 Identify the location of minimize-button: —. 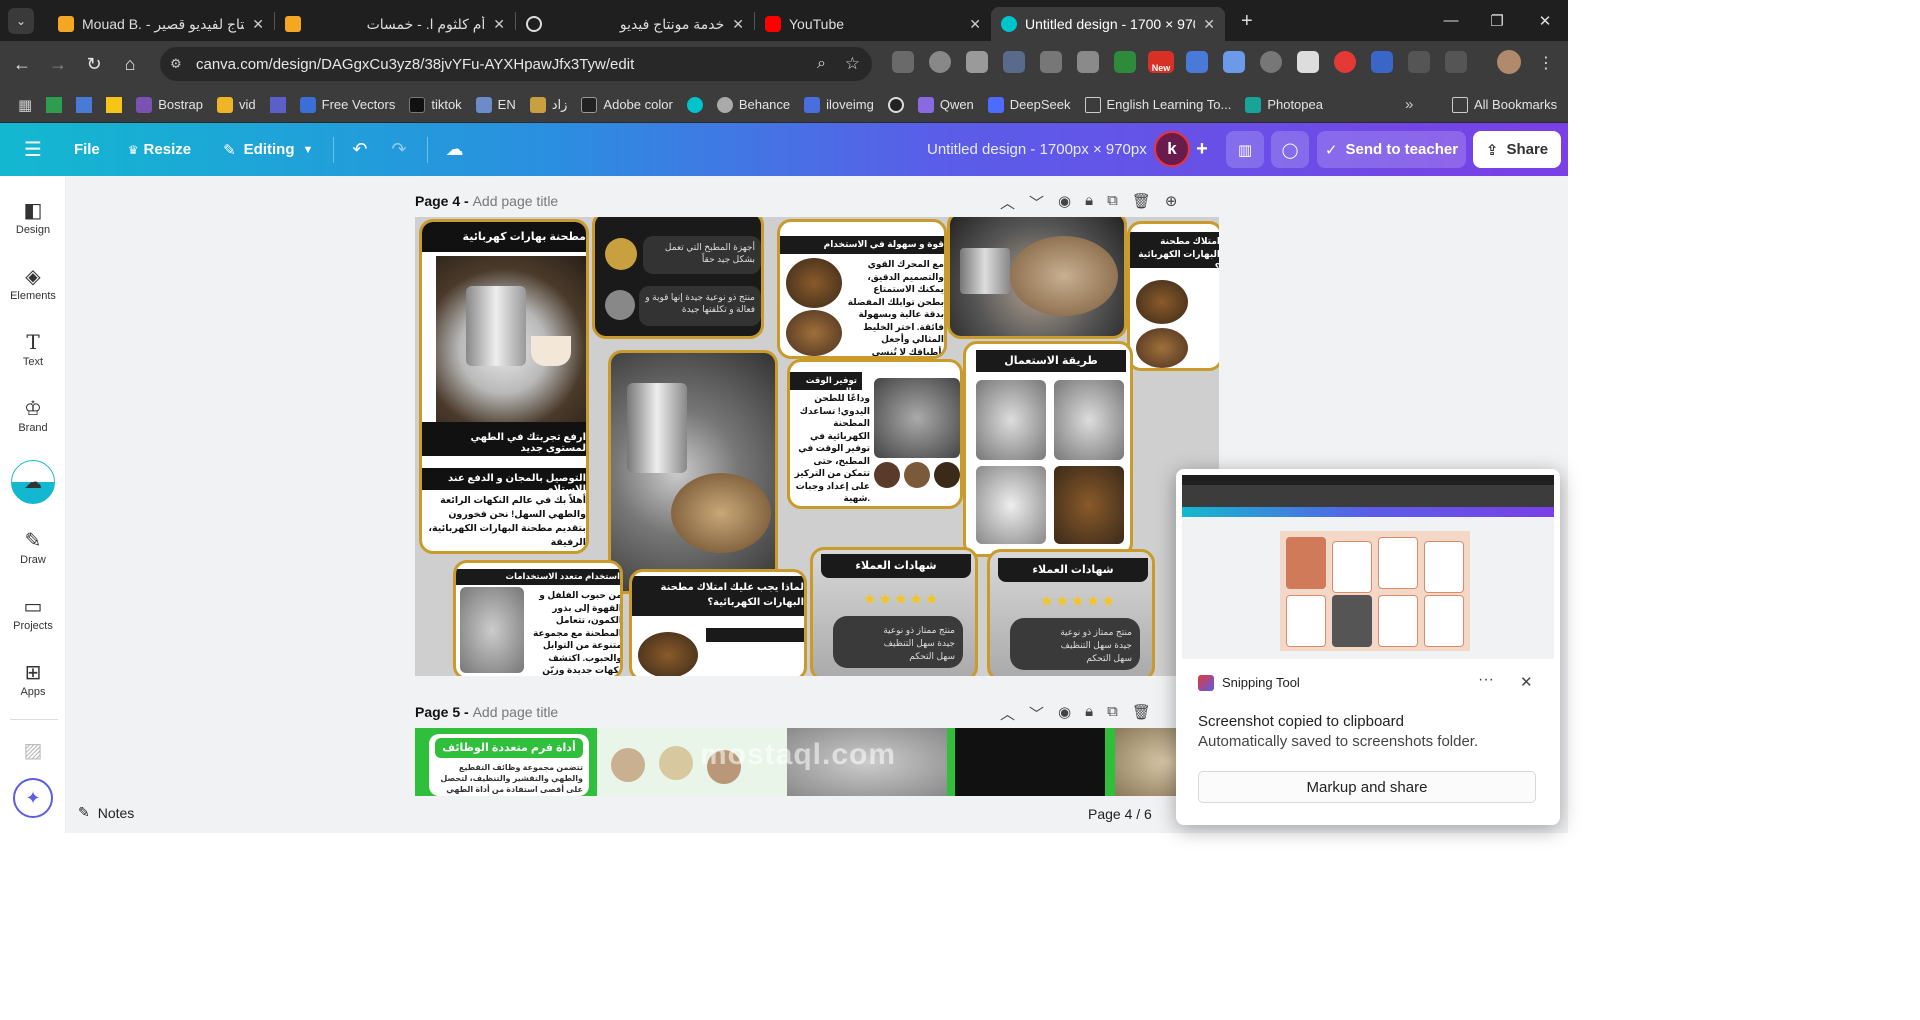
(1451, 20).